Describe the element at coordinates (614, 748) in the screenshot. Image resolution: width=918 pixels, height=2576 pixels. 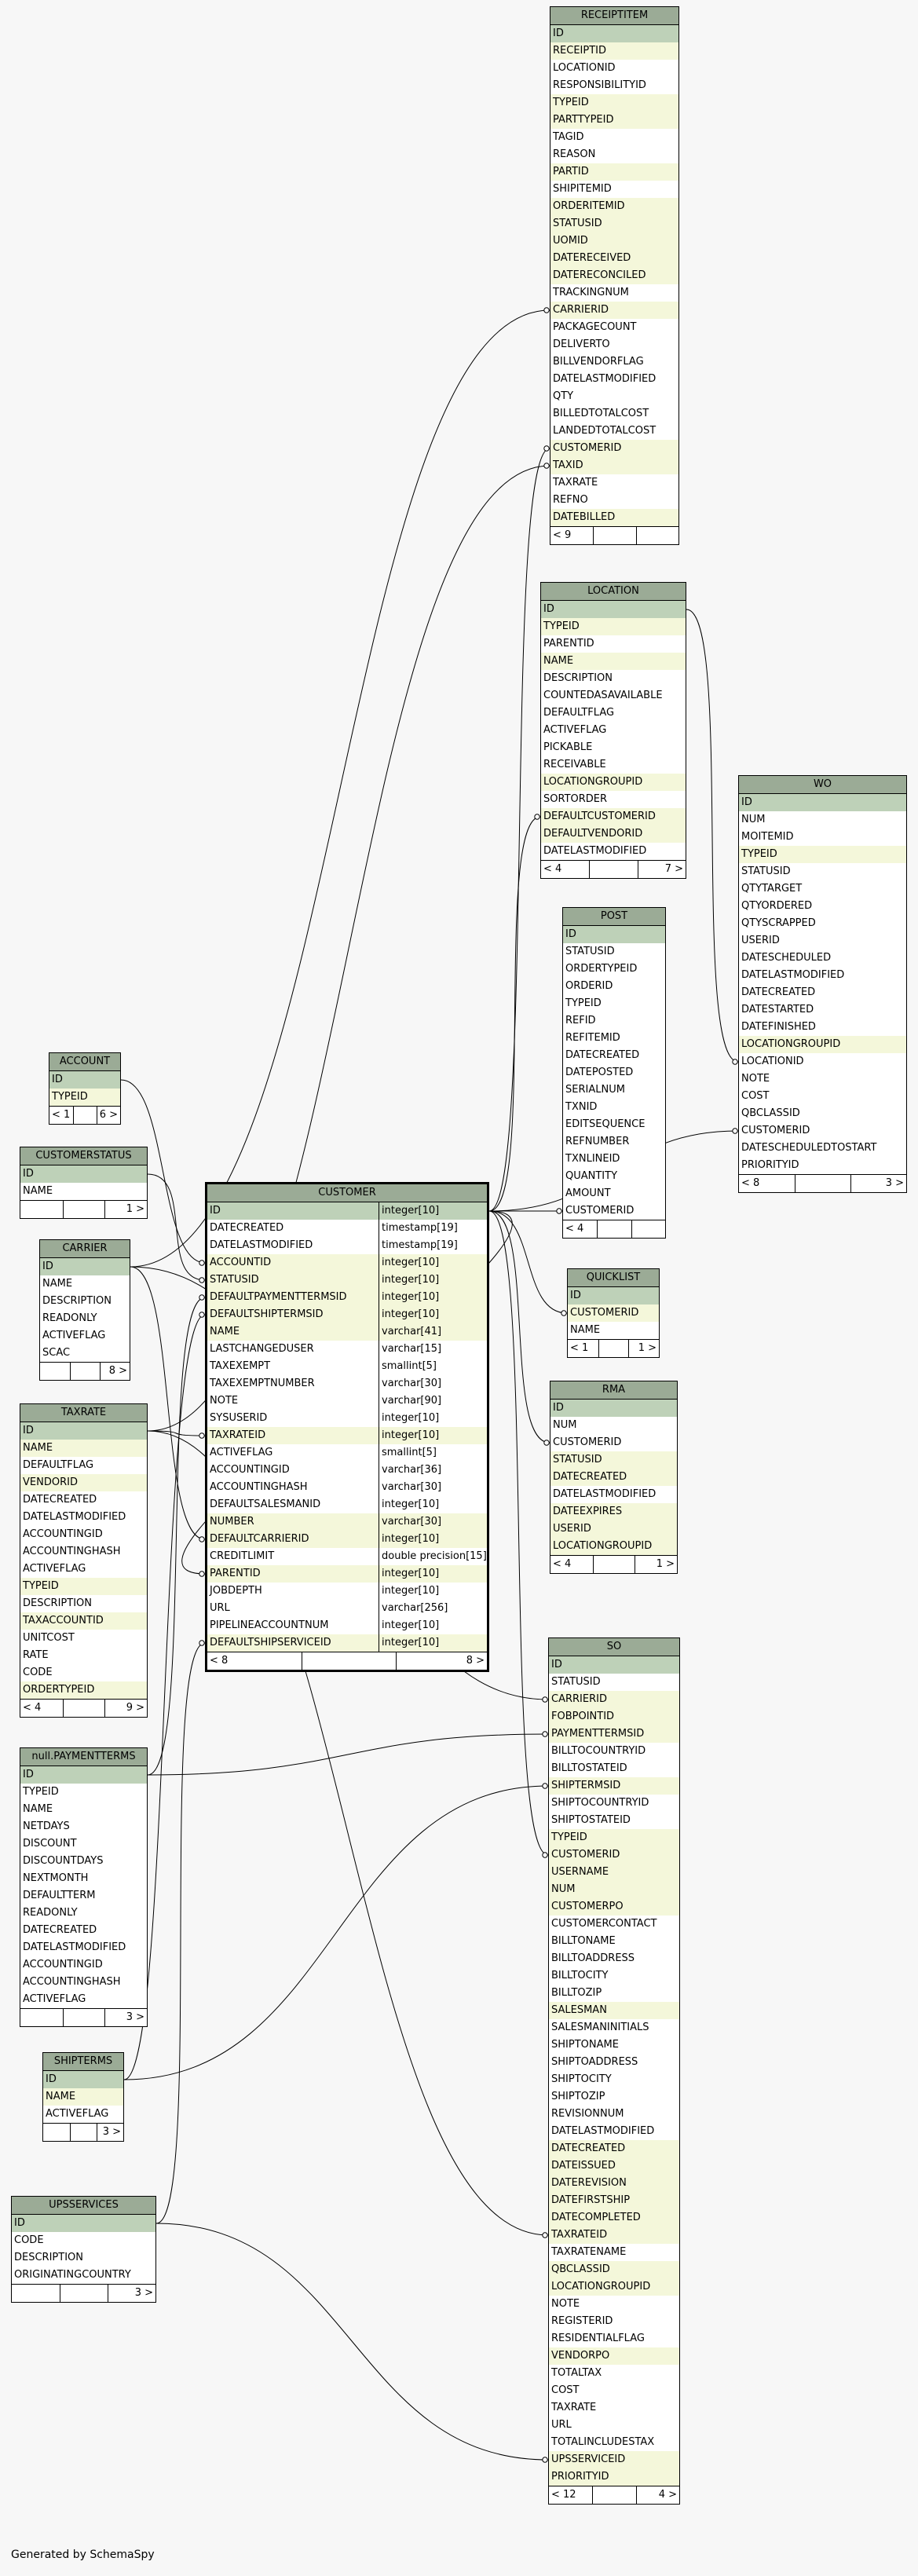
I see `column-pickable: PICKABLE` at that location.